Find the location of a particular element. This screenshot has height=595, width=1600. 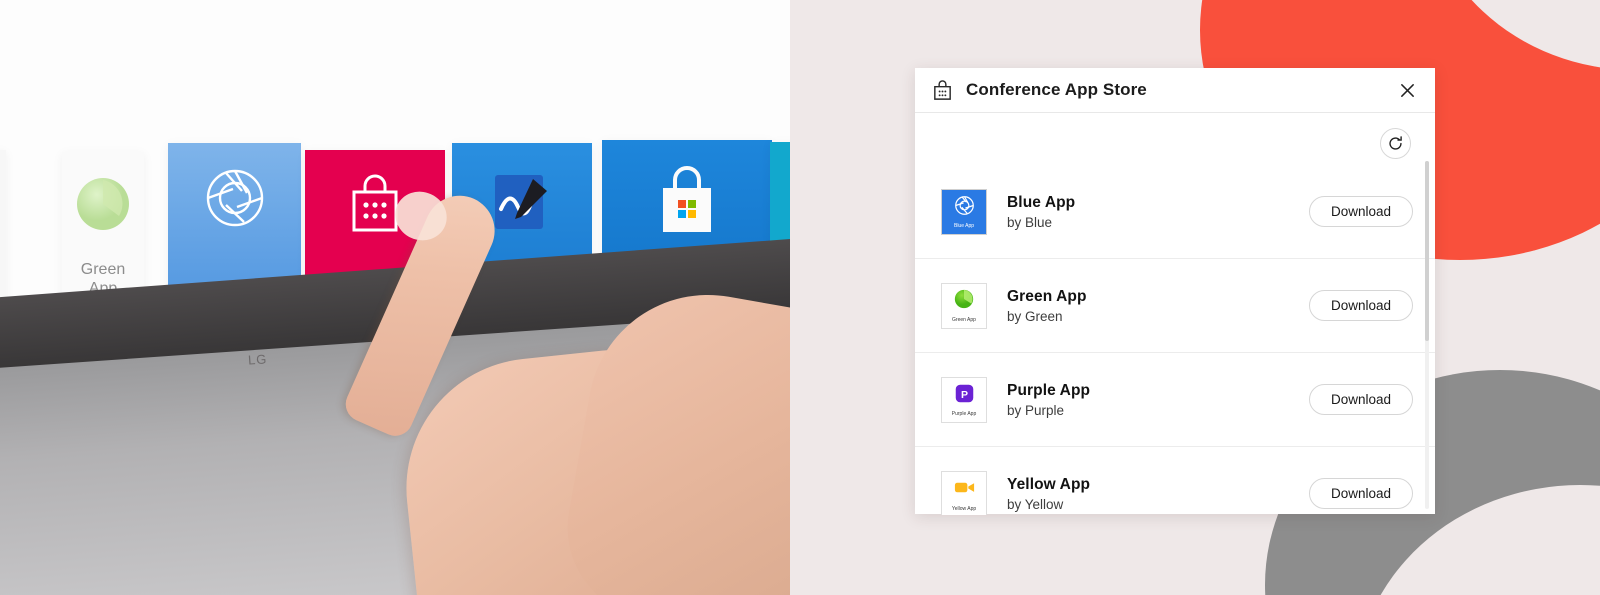

app-tile-label: Blue App is located at coordinates (964, 225).